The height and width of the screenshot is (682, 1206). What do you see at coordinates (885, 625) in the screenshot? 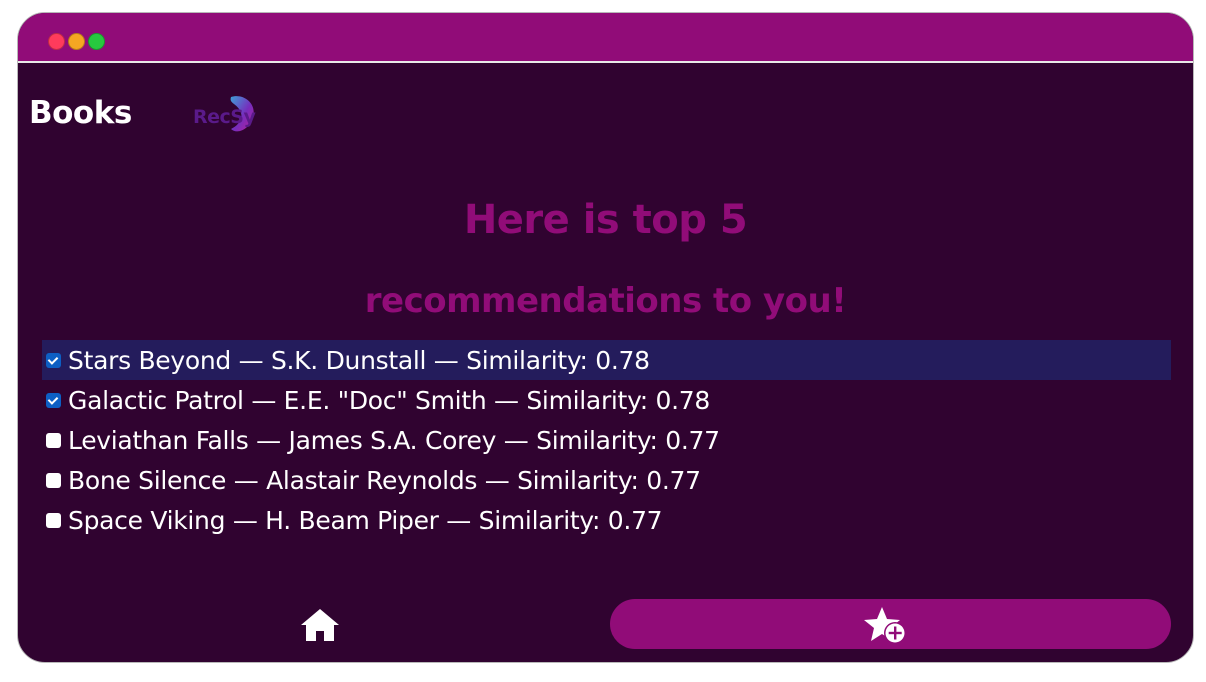
I see `star-plus-icon` at bounding box center [885, 625].